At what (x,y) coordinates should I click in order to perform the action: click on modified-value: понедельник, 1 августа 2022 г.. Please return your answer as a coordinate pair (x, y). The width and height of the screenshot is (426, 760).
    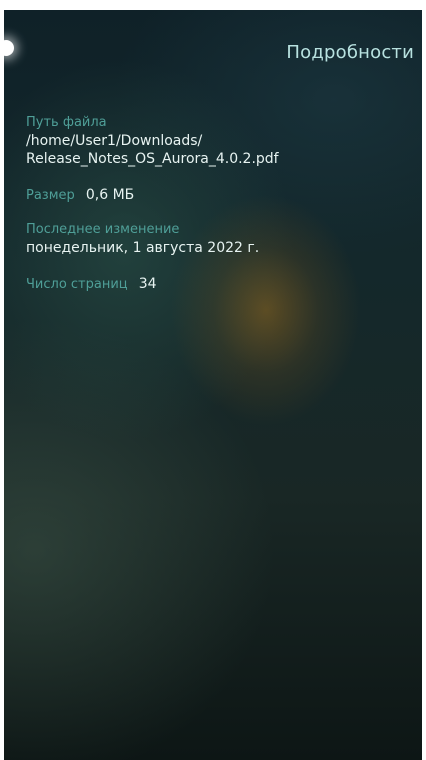
    Looking at the image, I should click on (143, 248).